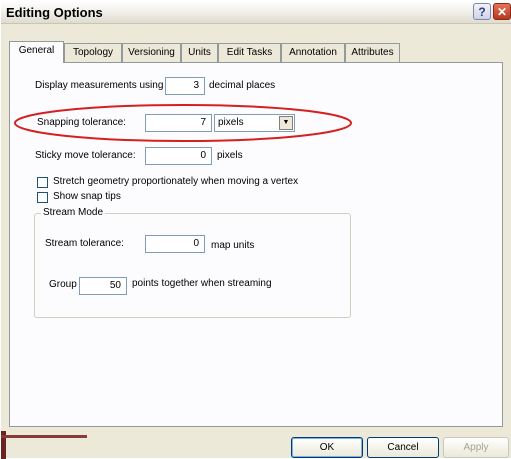  Describe the element at coordinates (93, 52) in the screenshot. I see `tab-topology: Topology` at that location.